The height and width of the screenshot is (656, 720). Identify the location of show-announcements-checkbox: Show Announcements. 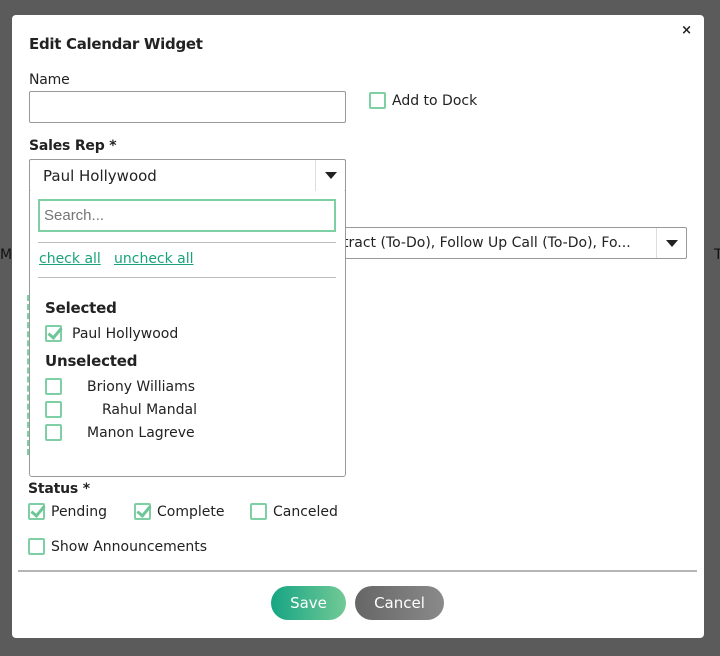
(117, 546).